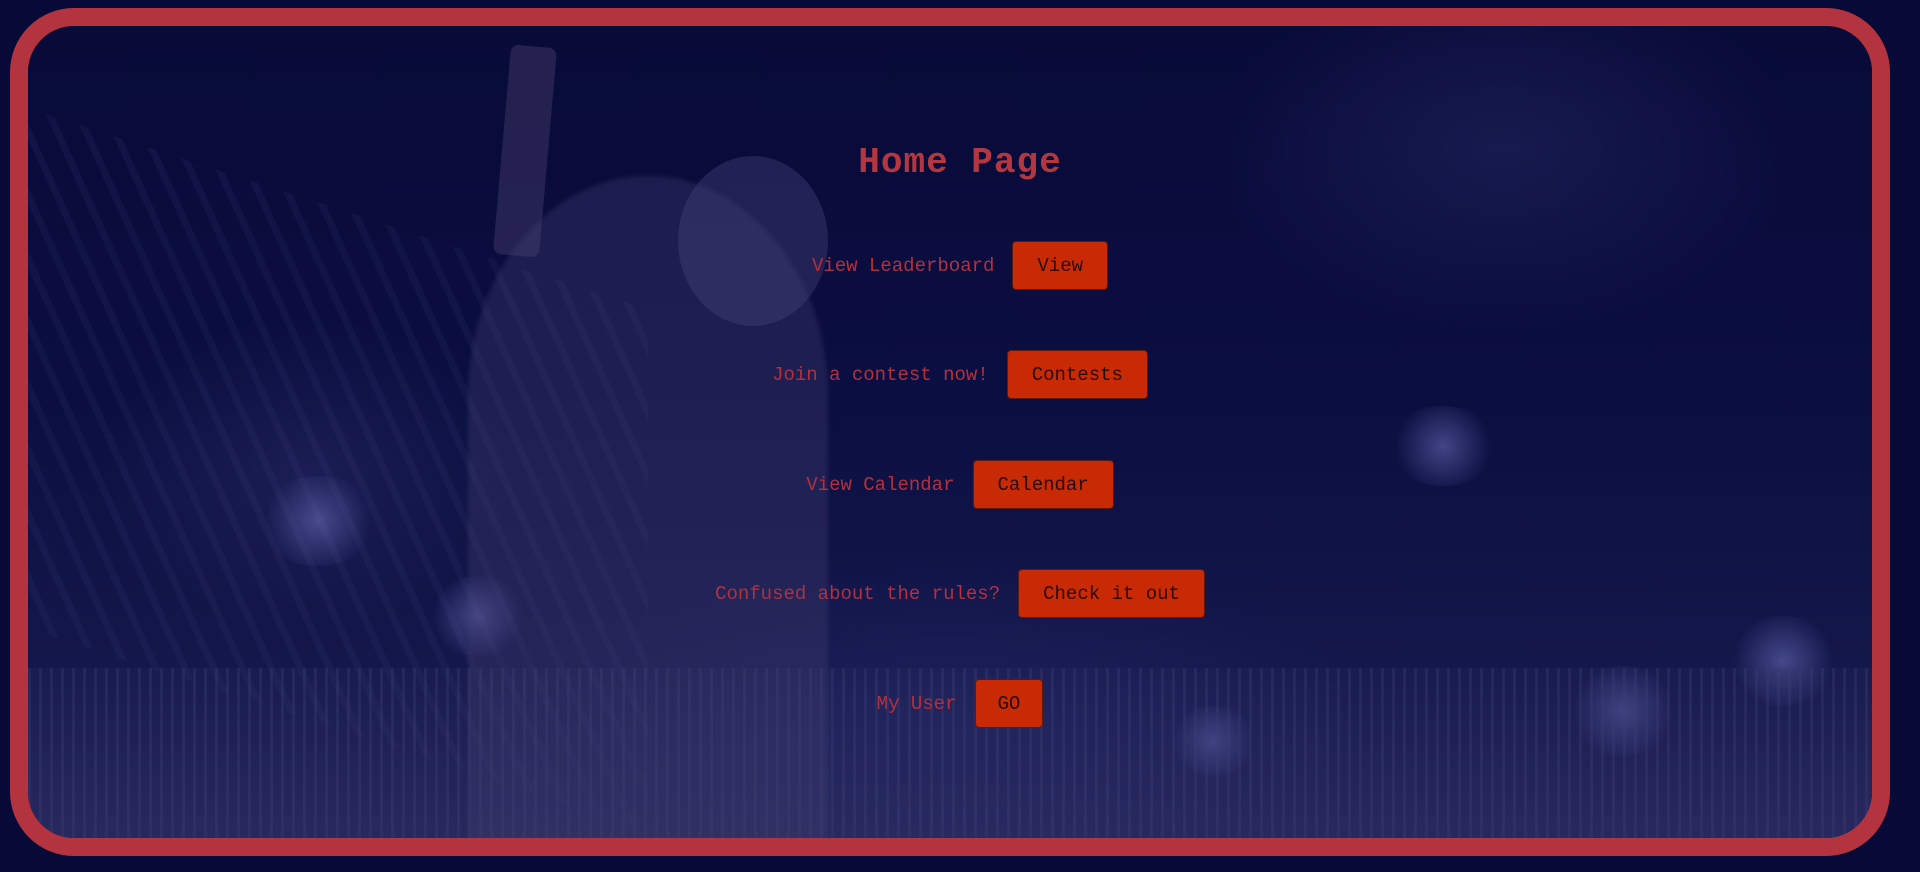 Image resolution: width=1920 pixels, height=872 pixels. I want to click on leaderboard-label: View Leaderboard, so click(903, 265).